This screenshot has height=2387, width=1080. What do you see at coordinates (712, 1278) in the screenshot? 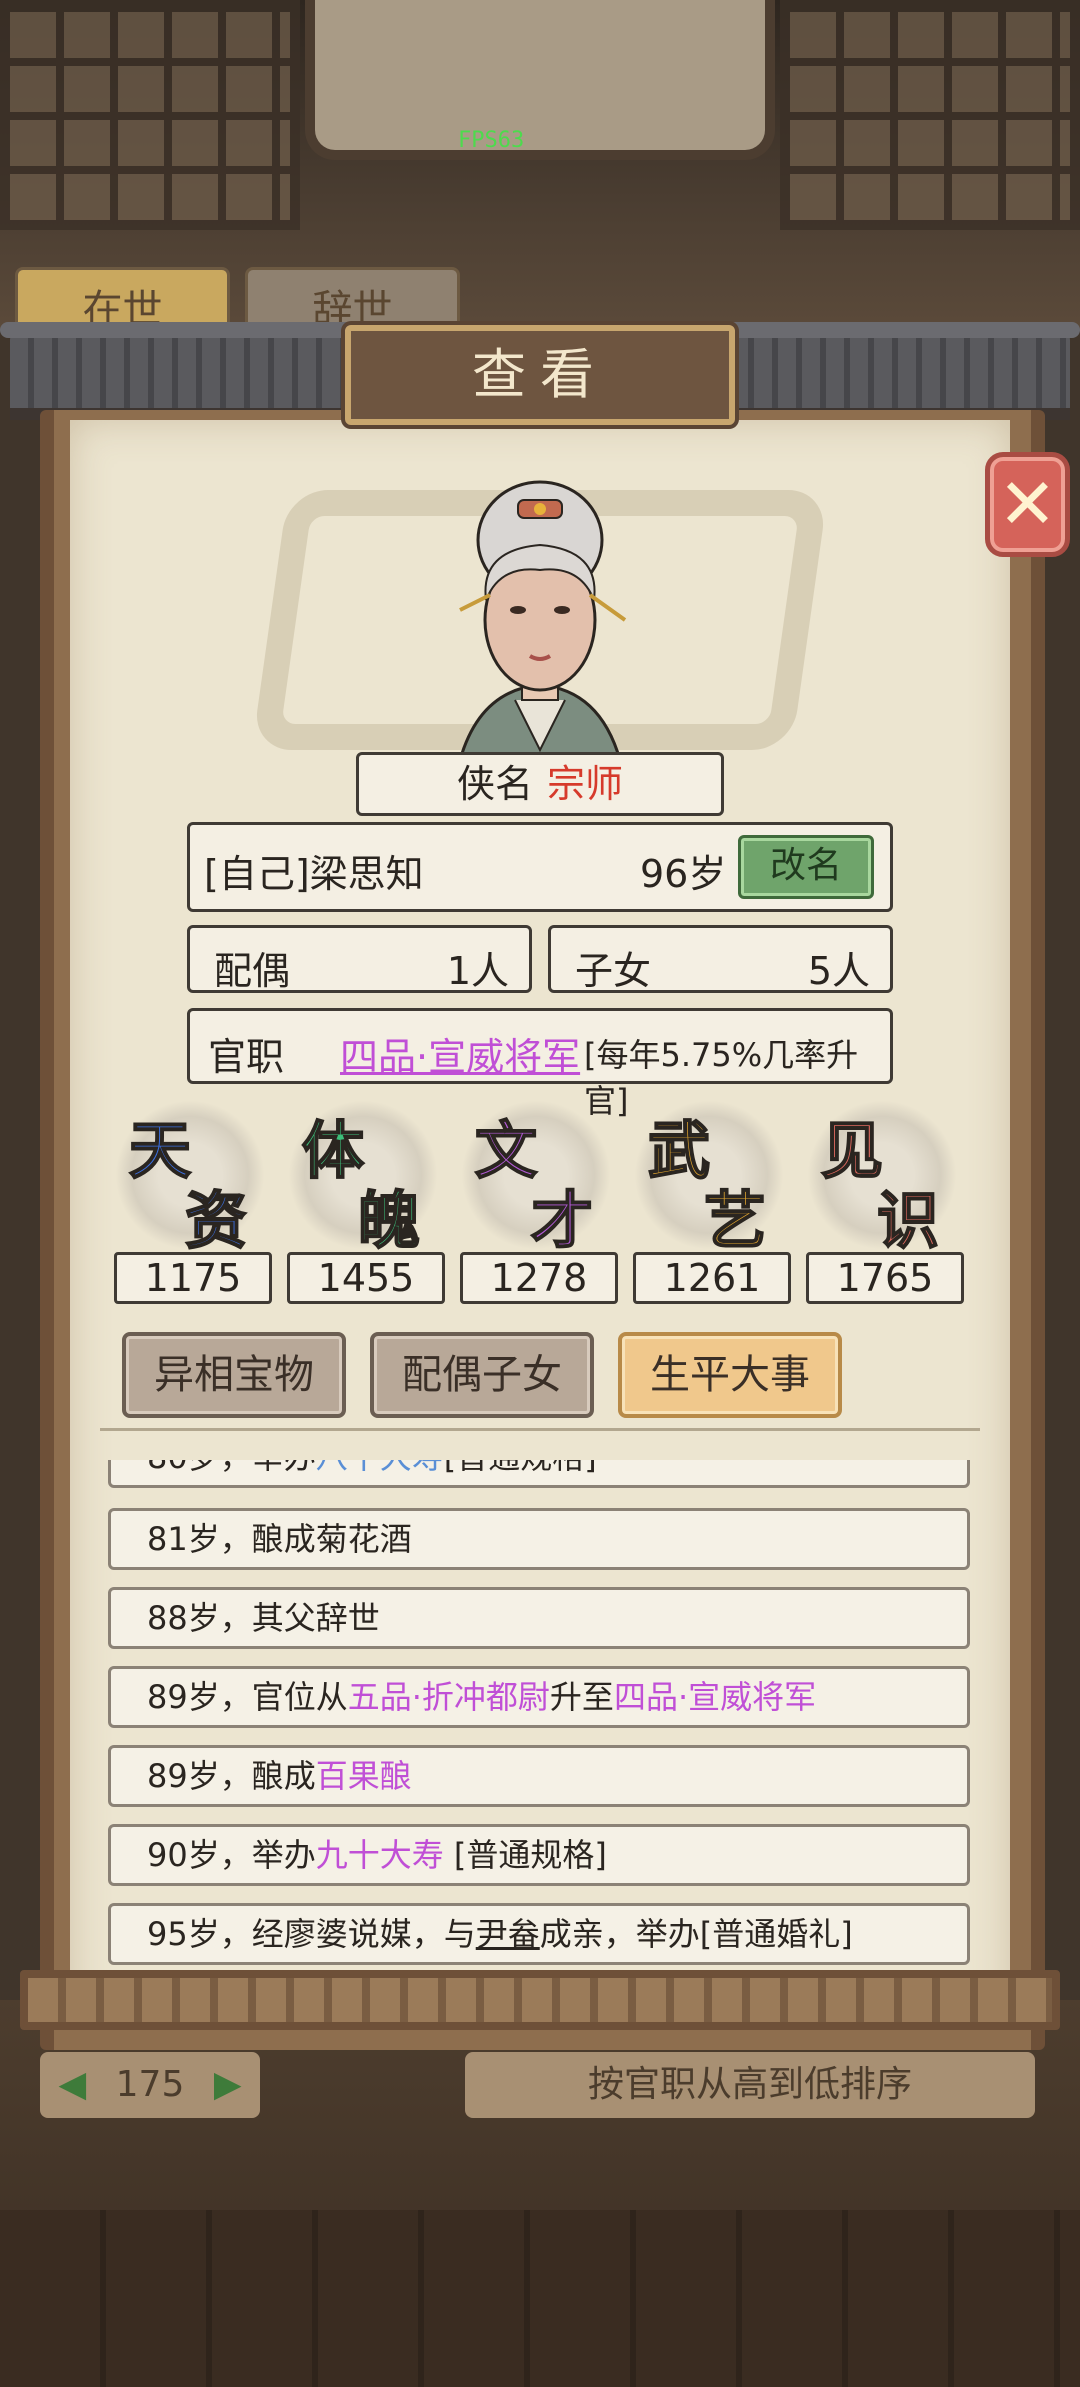
I see `stat-martial-value: 1261` at bounding box center [712, 1278].